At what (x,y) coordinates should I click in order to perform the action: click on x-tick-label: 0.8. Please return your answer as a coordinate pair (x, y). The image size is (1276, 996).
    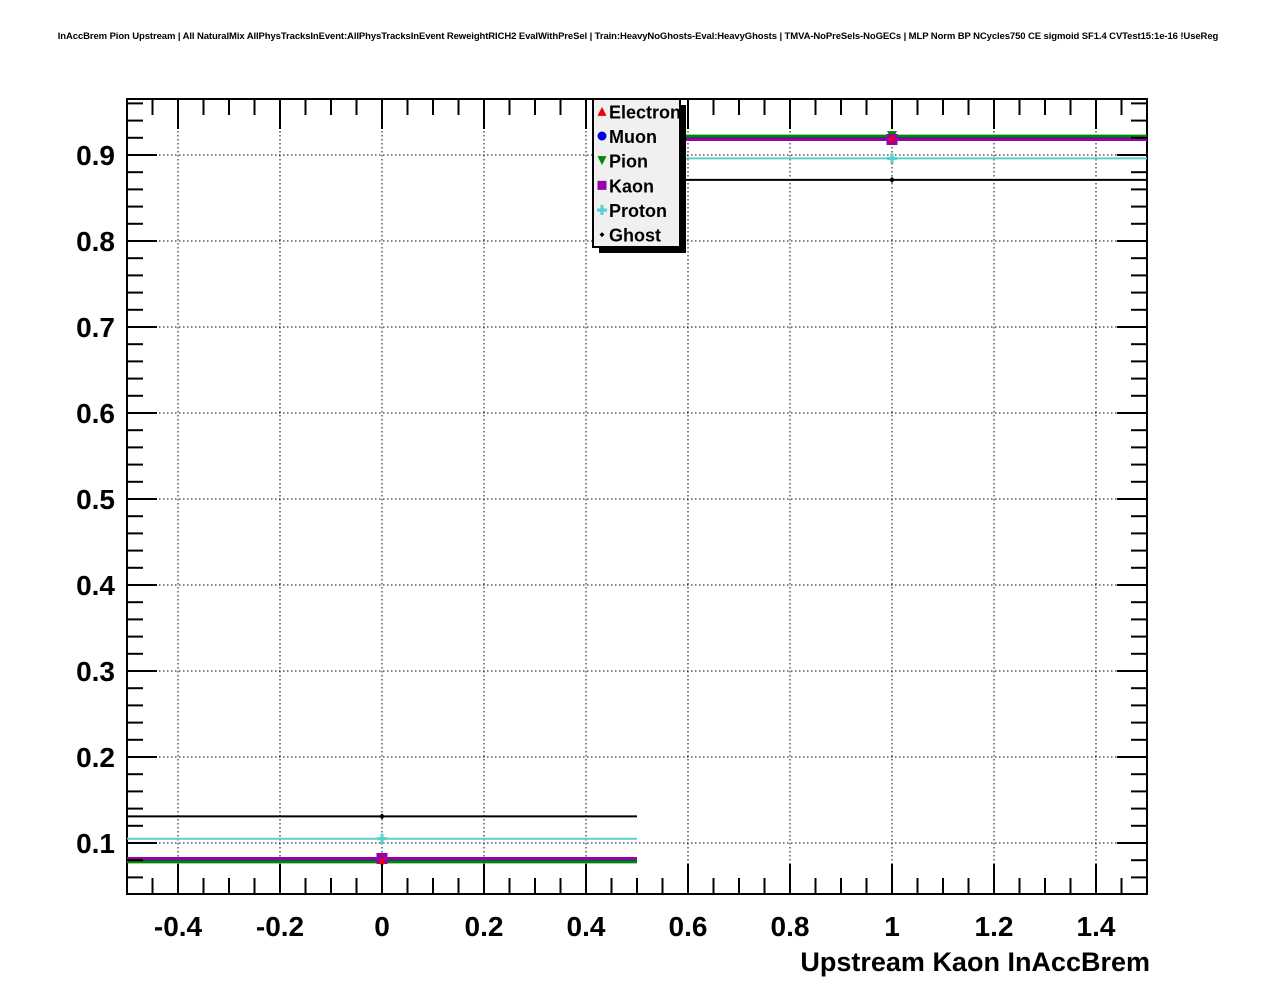
    Looking at the image, I should click on (790, 926).